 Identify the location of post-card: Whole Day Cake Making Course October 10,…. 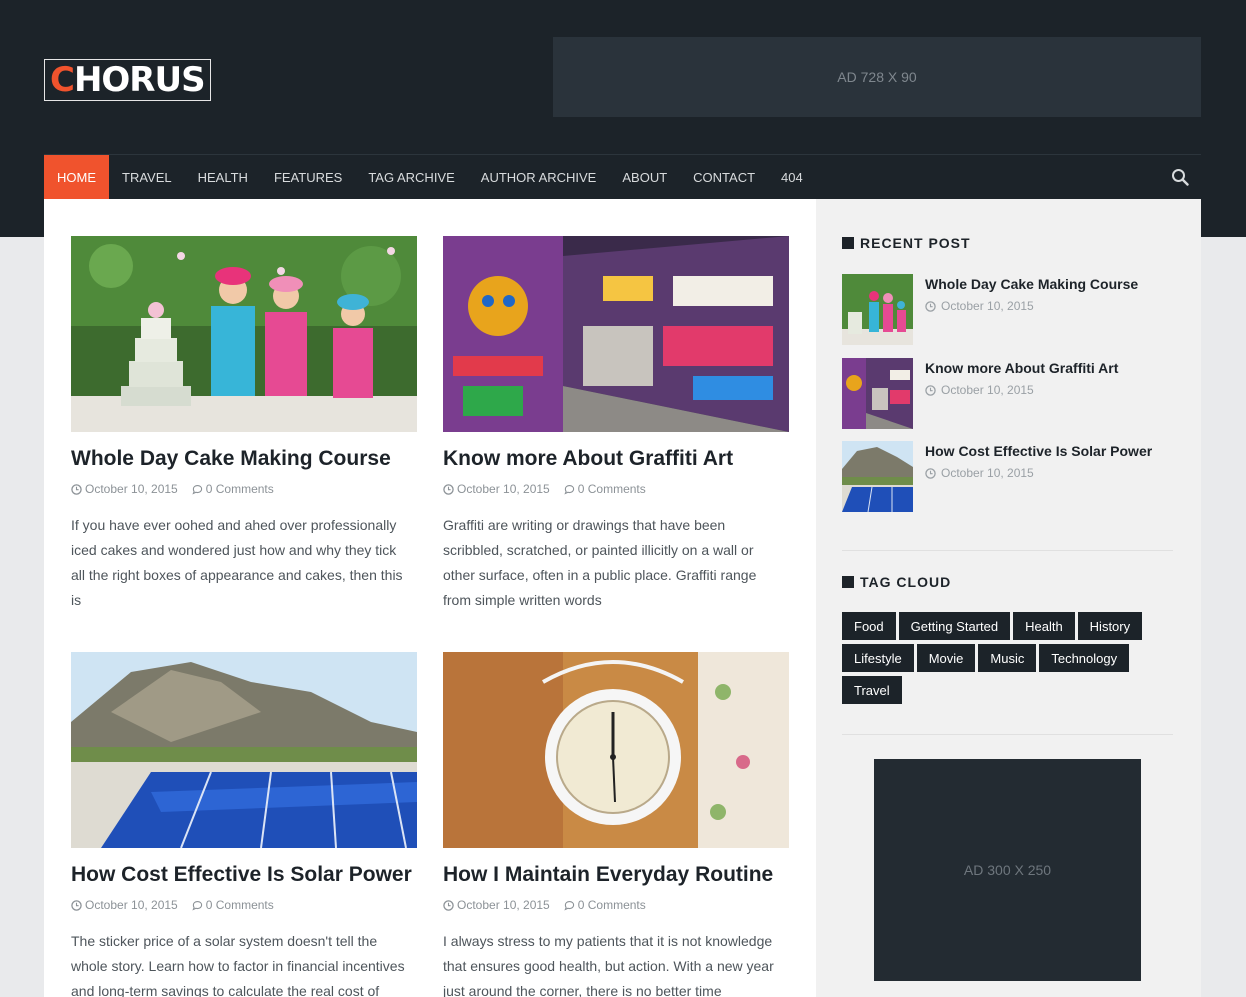
(244, 424).